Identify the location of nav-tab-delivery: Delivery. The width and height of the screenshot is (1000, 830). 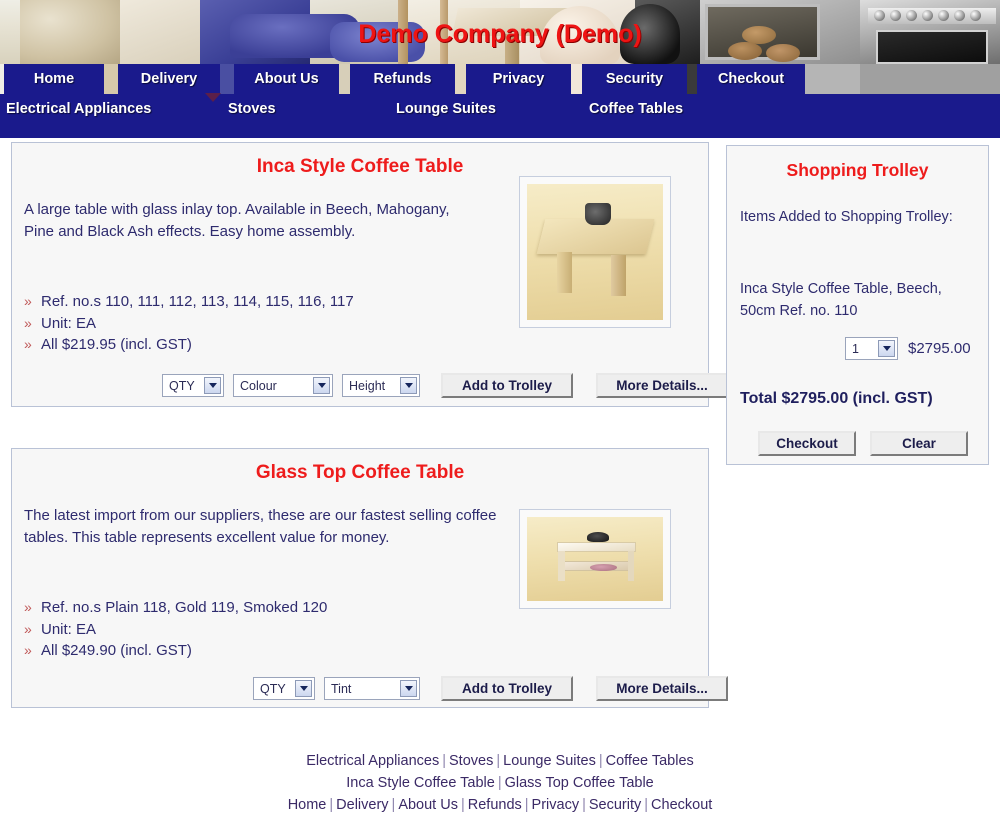
(169, 79).